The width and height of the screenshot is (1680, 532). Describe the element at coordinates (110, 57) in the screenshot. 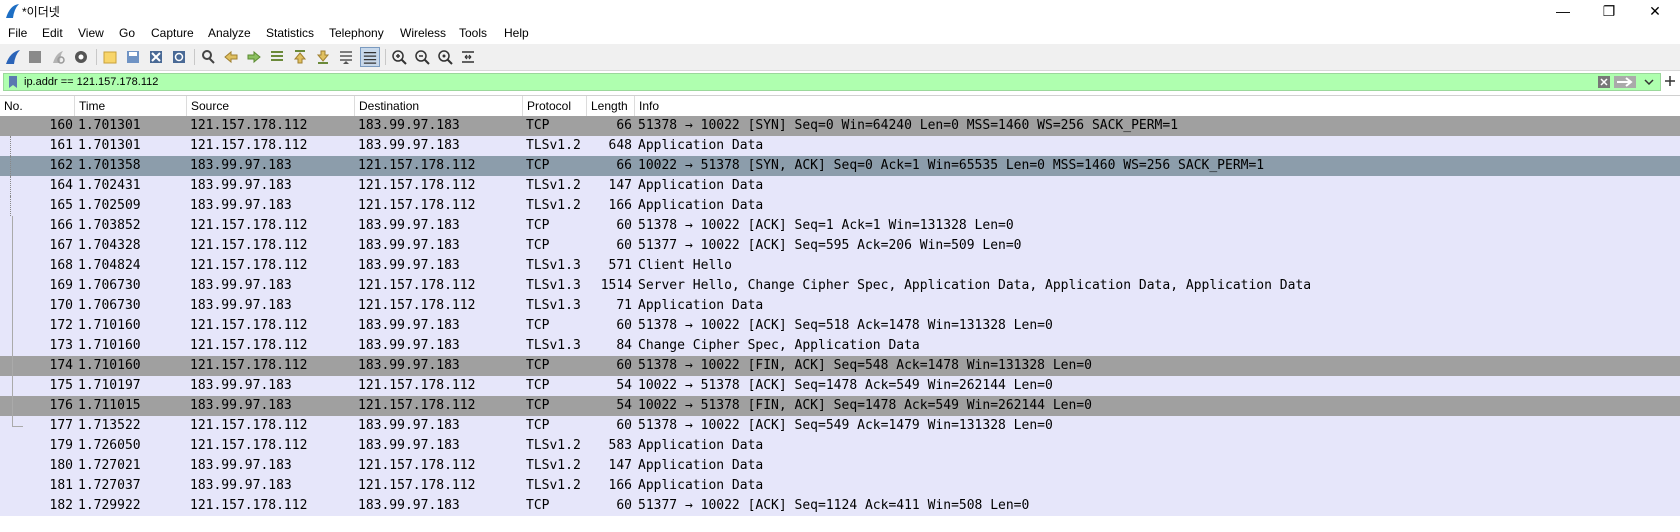

I see `open-file-icon` at that location.